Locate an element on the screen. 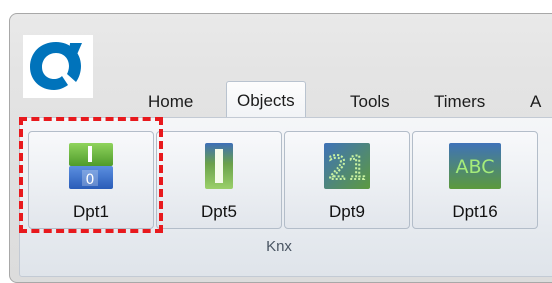 The width and height of the screenshot is (552, 283). dpt16-label: Dpt16 is located at coordinates (475, 211).